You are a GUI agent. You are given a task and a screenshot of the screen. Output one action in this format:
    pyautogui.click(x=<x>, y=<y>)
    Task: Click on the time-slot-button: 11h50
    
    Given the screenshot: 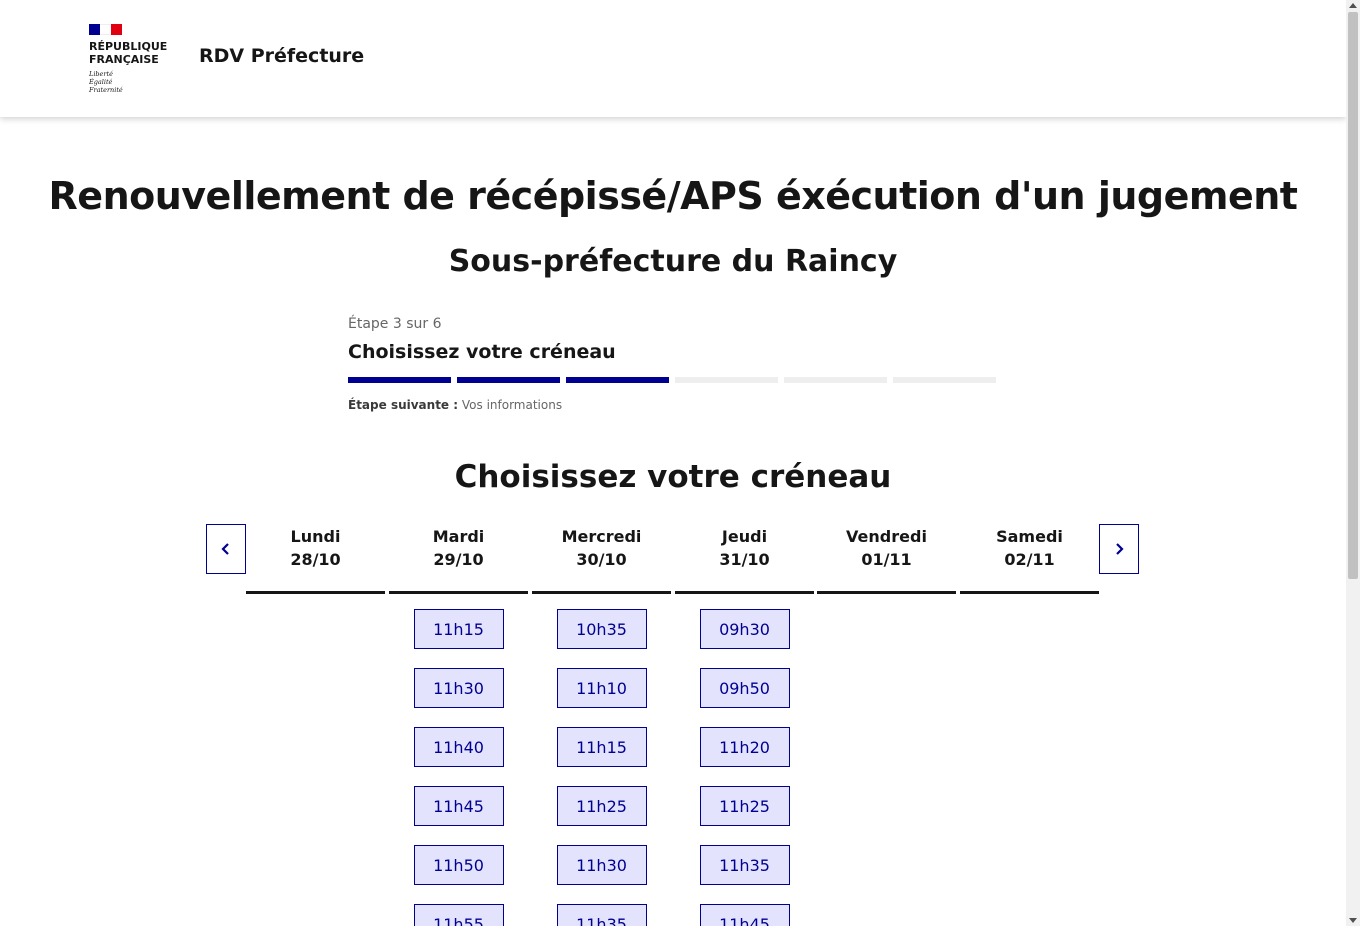 What is the action you would take?
    pyautogui.click(x=458, y=865)
    